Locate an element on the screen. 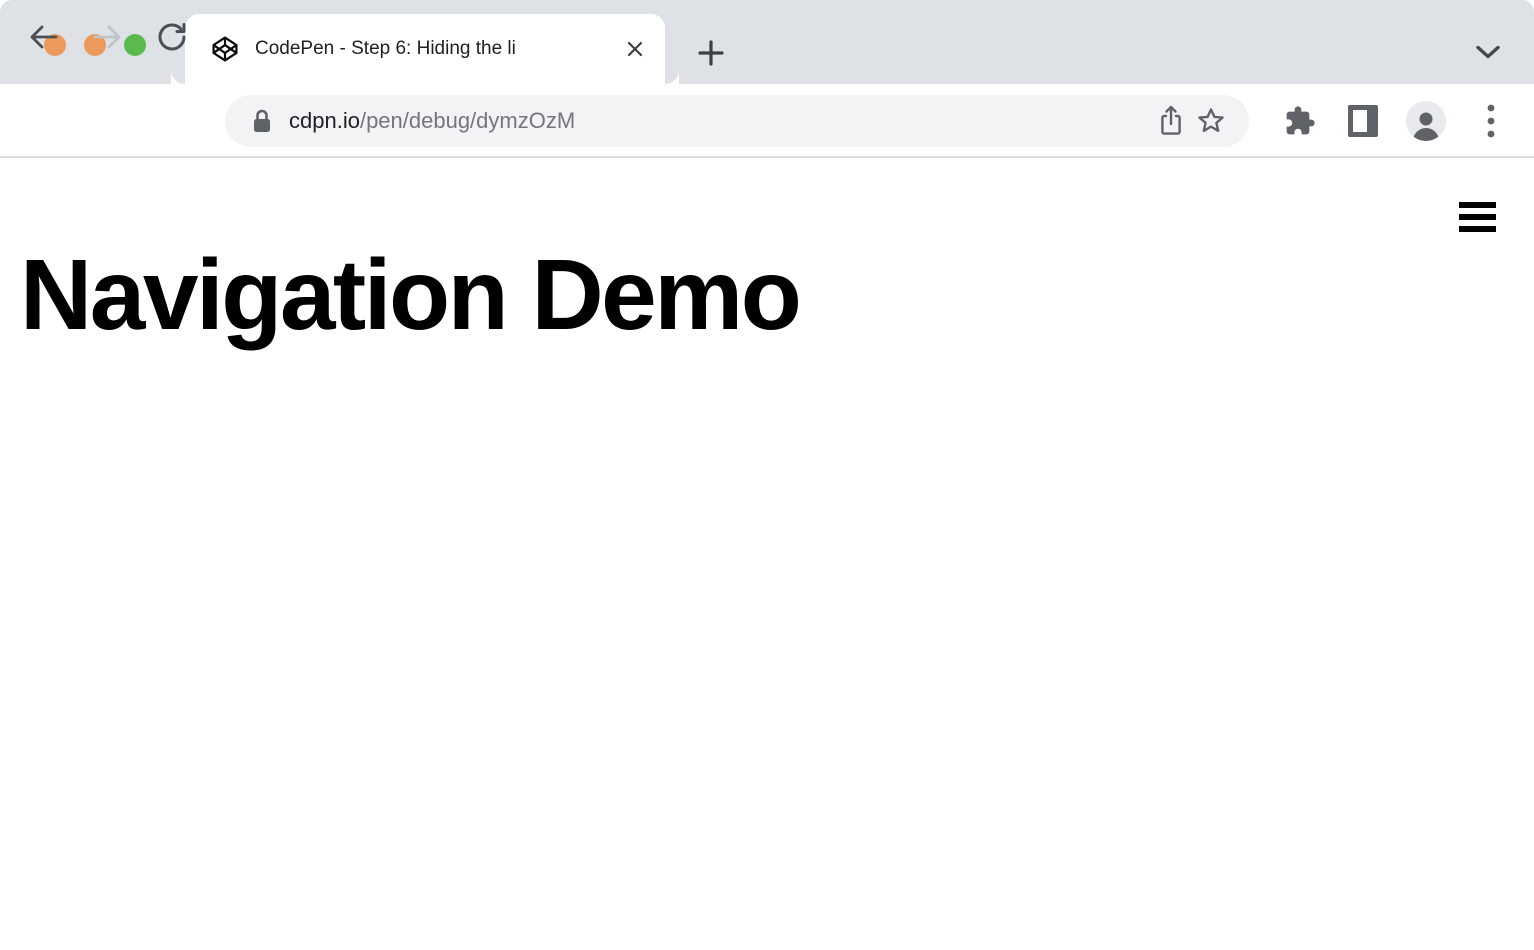 This screenshot has width=1534, height=950. address-bar: cdpn.io/pen/debug/dymzOzM is located at coordinates (737, 121).